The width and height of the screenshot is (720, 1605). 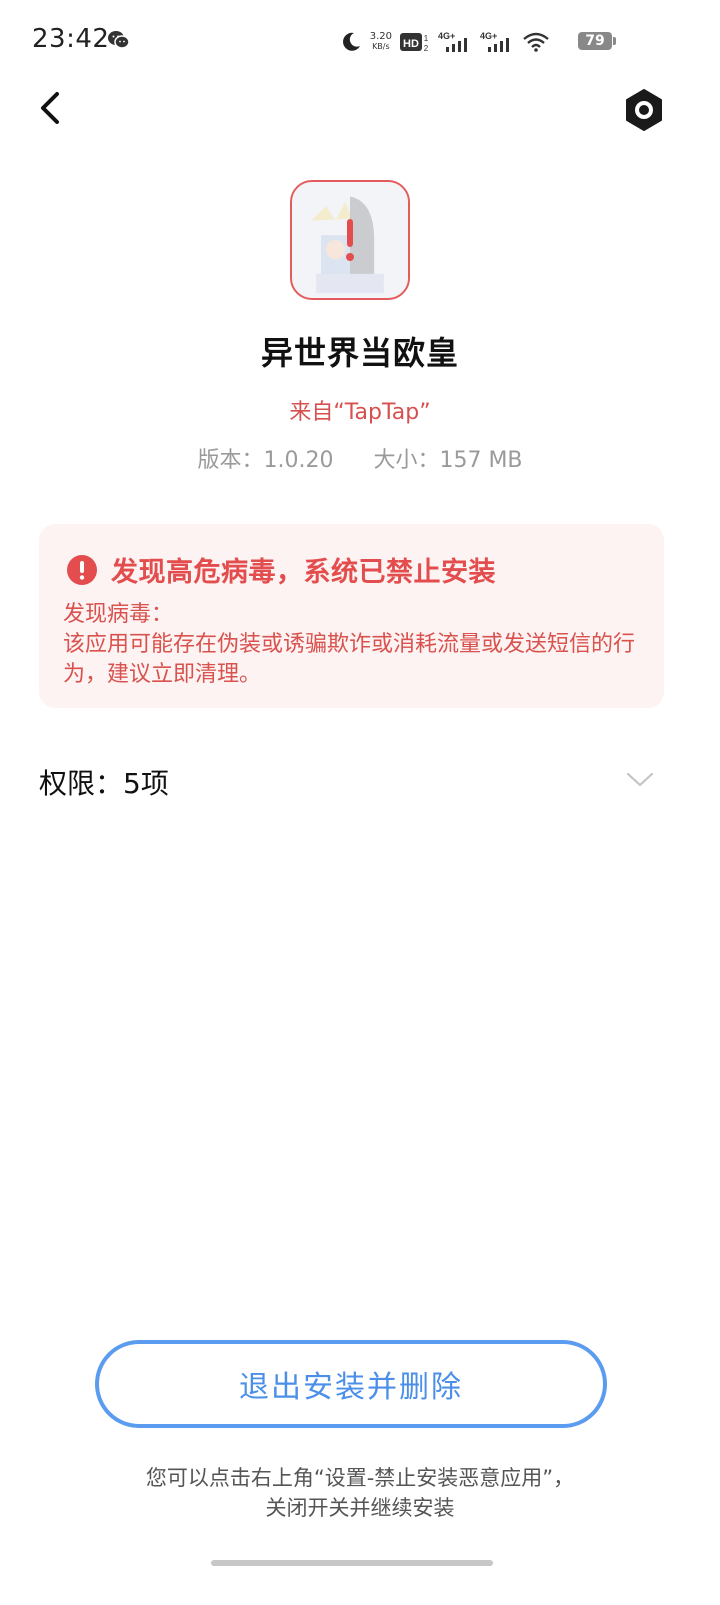 What do you see at coordinates (303, 572) in the screenshot?
I see `warning-title: 发现高危病毒，系统已禁止安装` at bounding box center [303, 572].